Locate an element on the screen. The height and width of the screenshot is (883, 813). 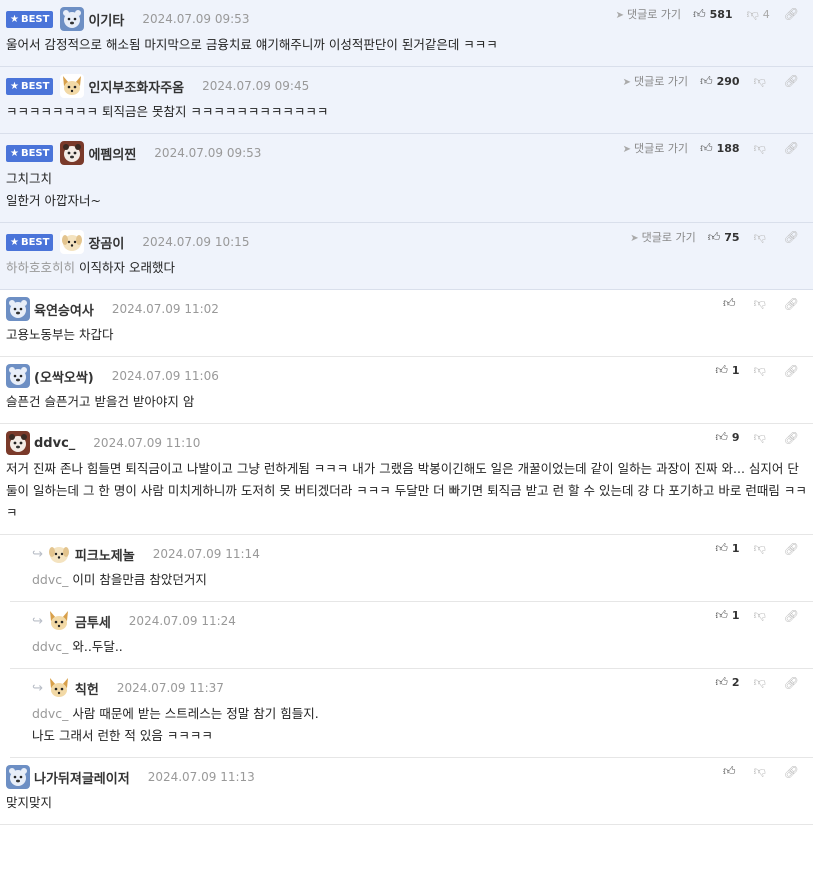
nickname: (오싹오싹) is located at coordinates (64, 376).